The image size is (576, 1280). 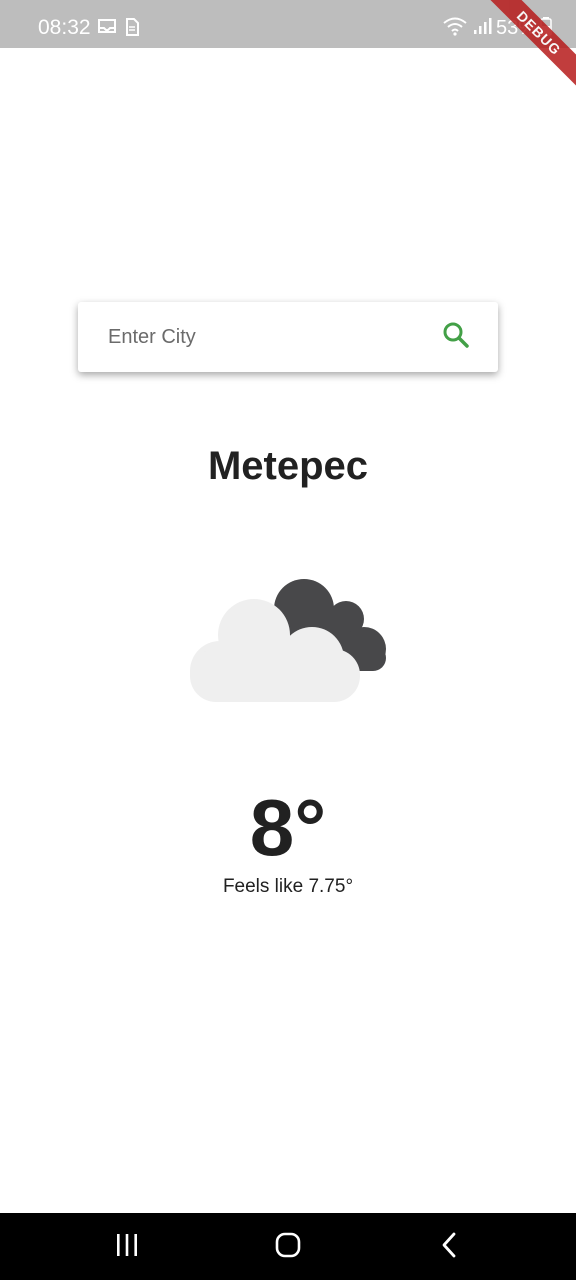 What do you see at coordinates (288, 886) in the screenshot?
I see `feels-like: Feels like 7.75°` at bounding box center [288, 886].